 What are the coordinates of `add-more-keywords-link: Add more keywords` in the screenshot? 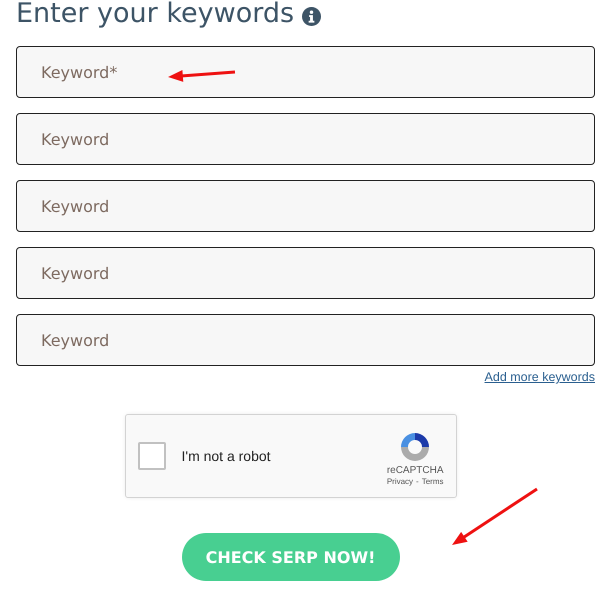 It's located at (539, 377).